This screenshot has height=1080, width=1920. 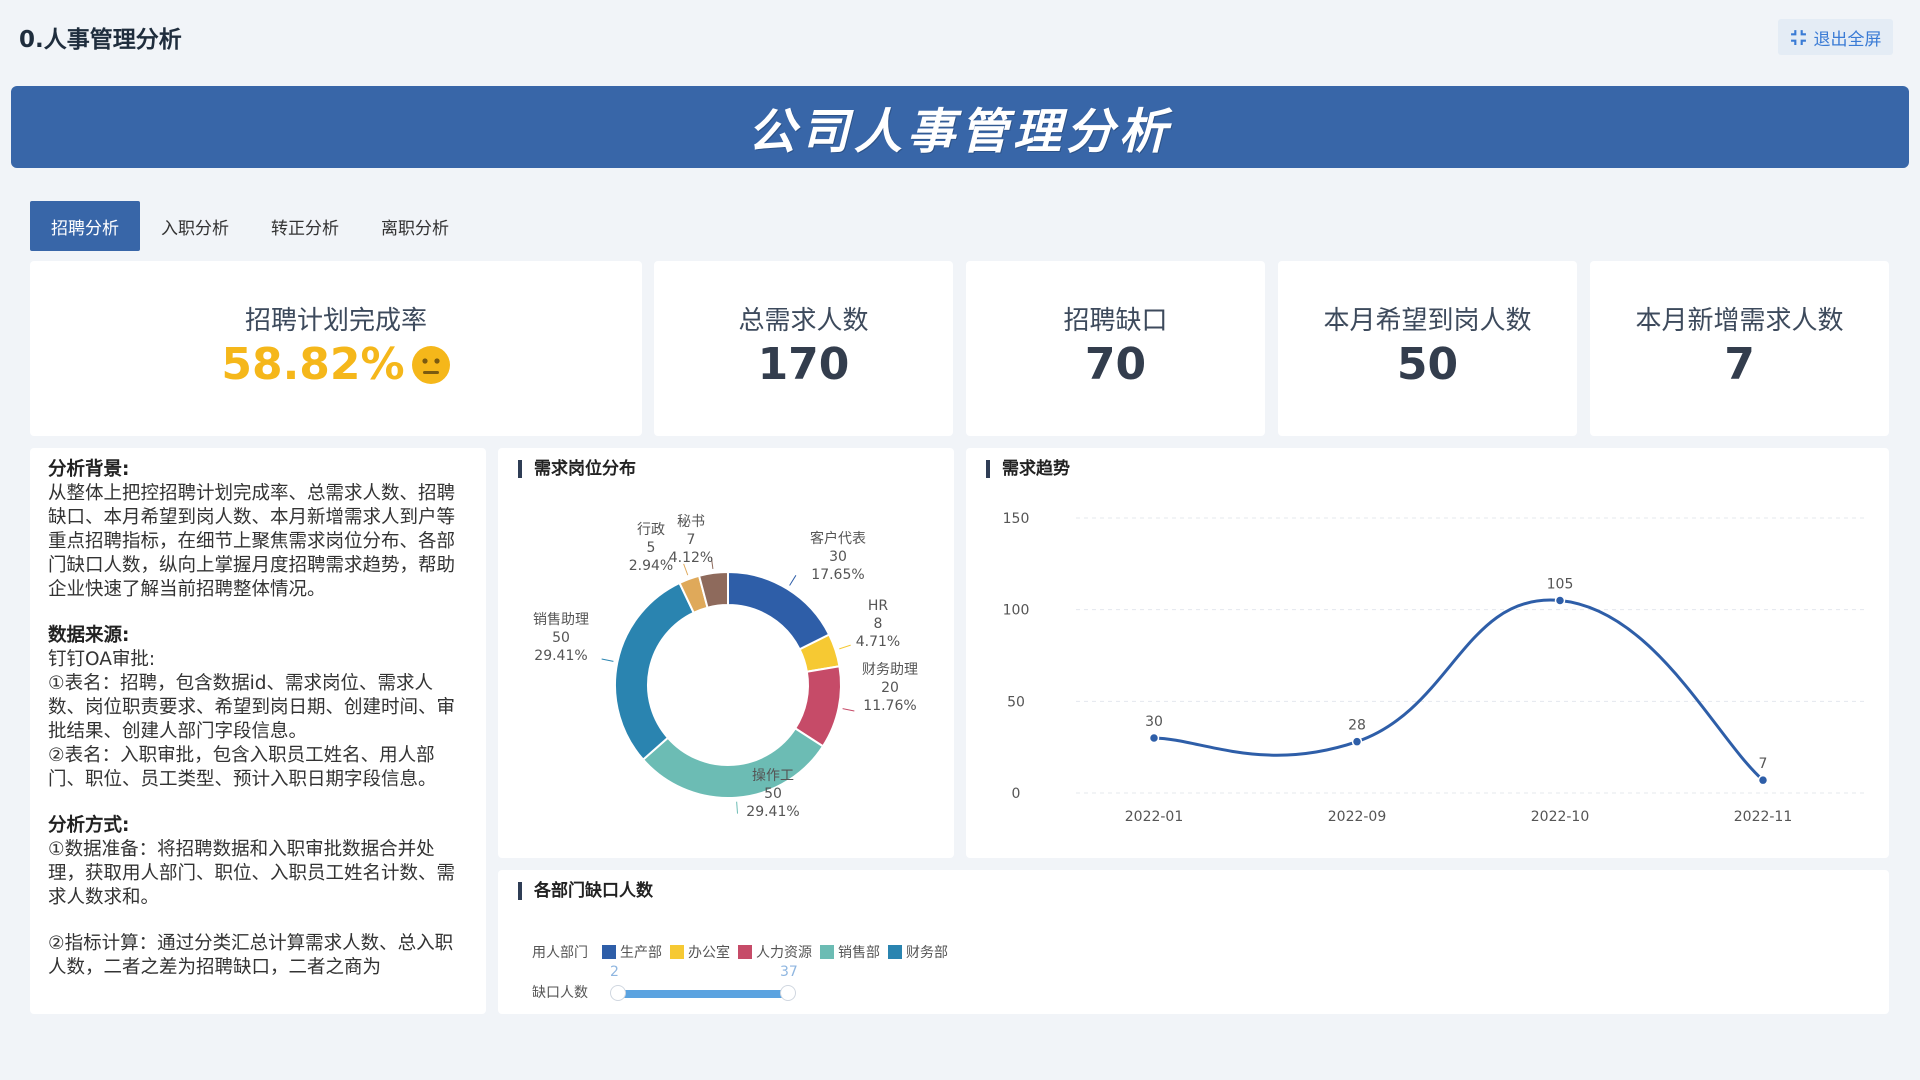 I want to click on method-text-2: ②指标计算：通过分类汇总计算需求人数、总入职人数，二者之差为招聘缺口，二者之商为, so click(x=251, y=955).